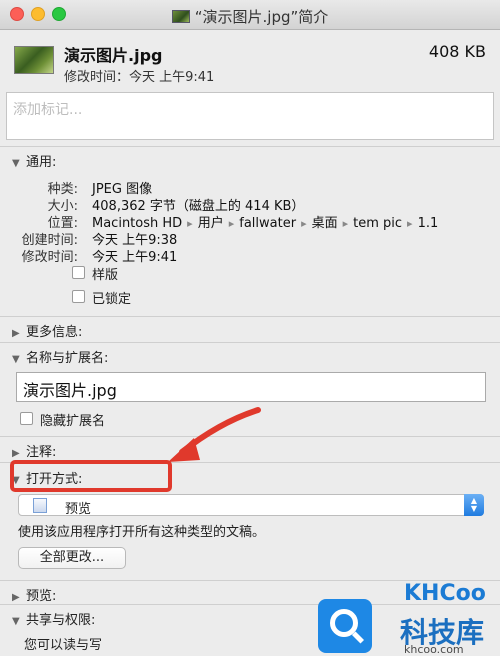 The height and width of the screenshot is (656, 500). Describe the element at coordinates (41, 596) in the screenshot. I see `section-preview-label: 预览:` at that location.